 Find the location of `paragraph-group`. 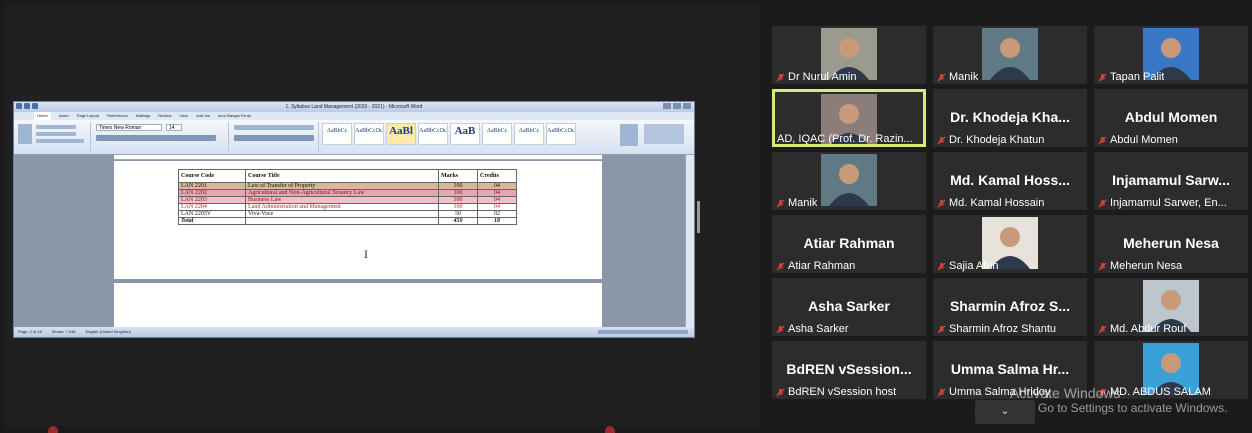

paragraph-group is located at coordinates (275, 137).